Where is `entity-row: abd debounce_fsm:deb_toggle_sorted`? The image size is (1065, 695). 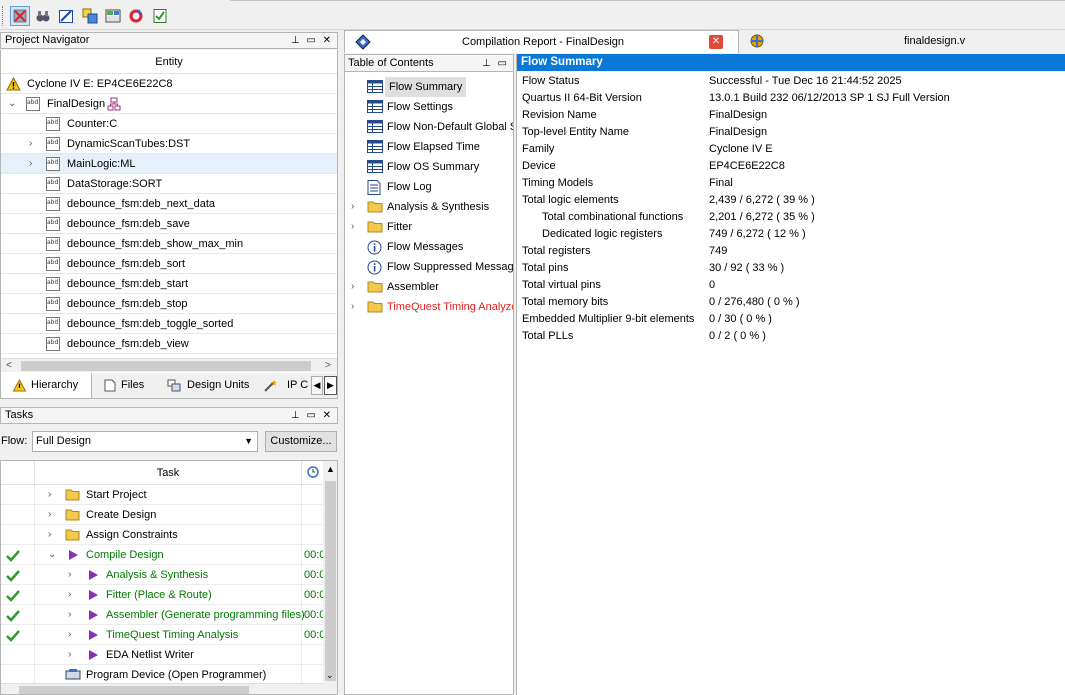 entity-row: abd debounce_fsm:deb_toggle_sorted is located at coordinates (169, 324).